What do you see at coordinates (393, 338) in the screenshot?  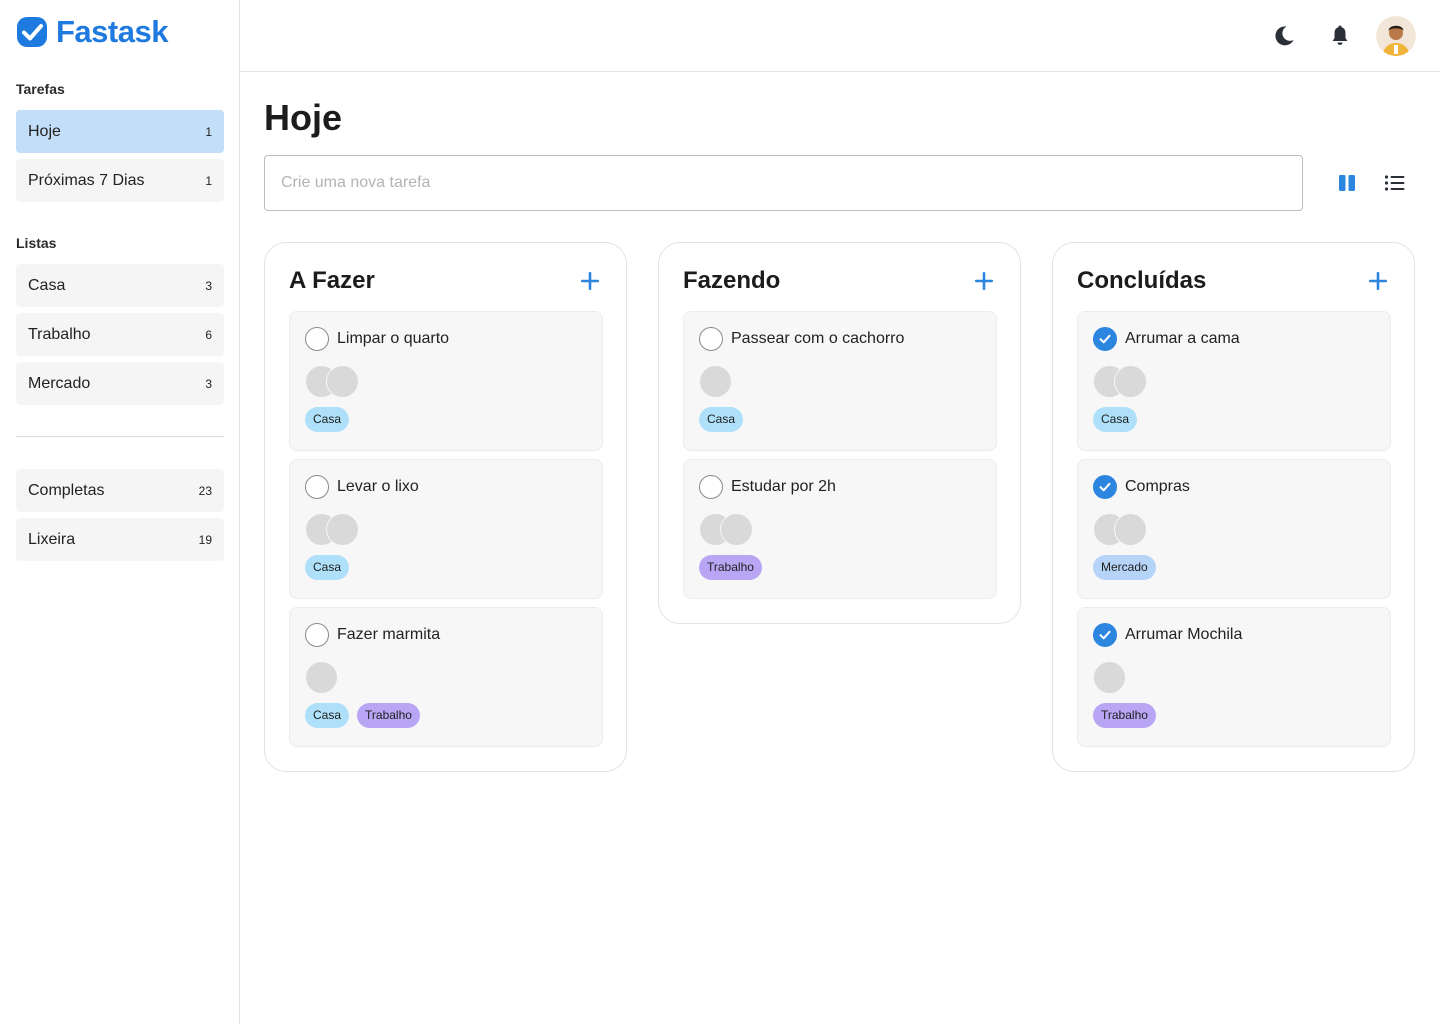 I see `task-title: Limpar o quarto` at bounding box center [393, 338].